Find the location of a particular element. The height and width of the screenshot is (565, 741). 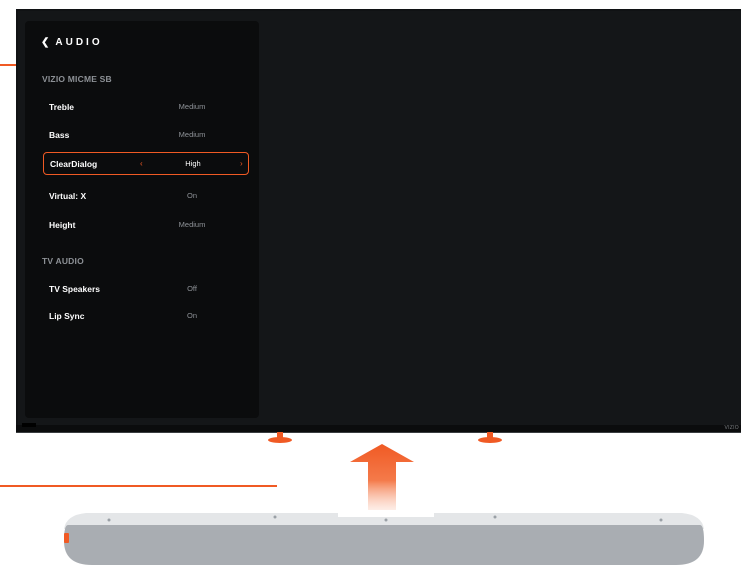

menu-item-label: Virtual: X is located at coordinates (68, 195).